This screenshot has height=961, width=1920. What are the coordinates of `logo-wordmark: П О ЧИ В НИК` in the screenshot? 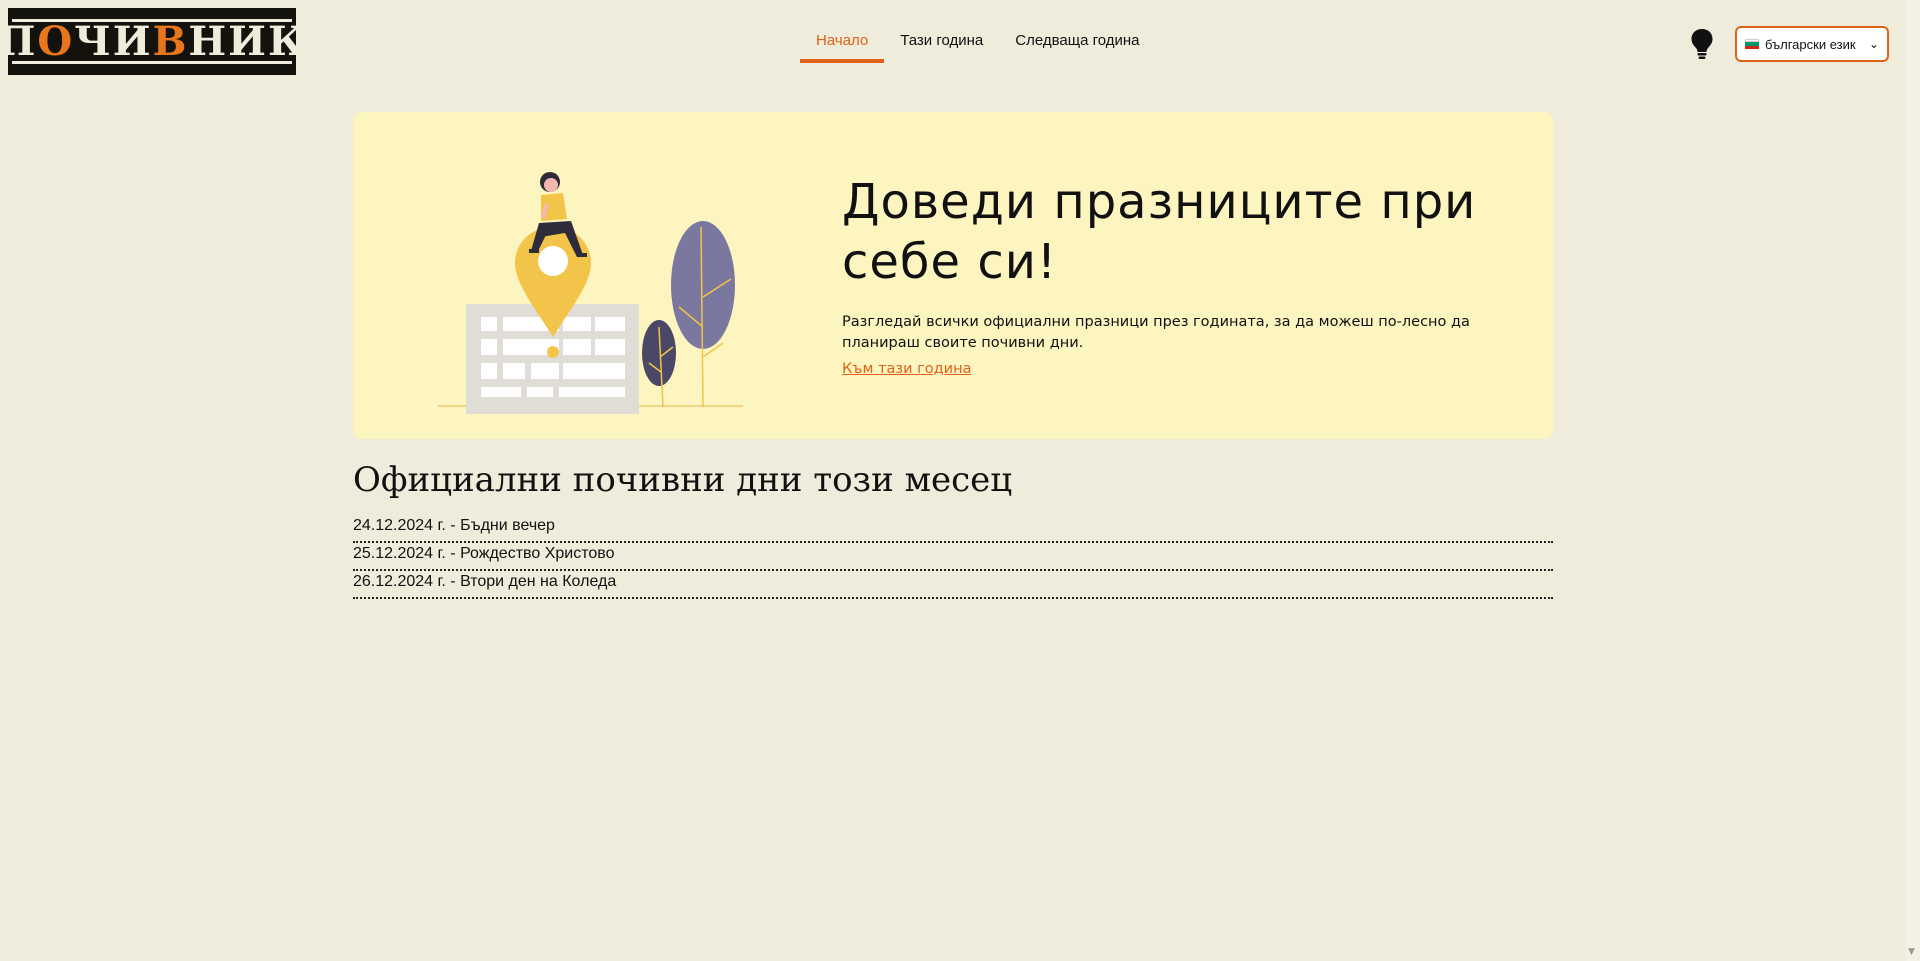 It's located at (152, 41).